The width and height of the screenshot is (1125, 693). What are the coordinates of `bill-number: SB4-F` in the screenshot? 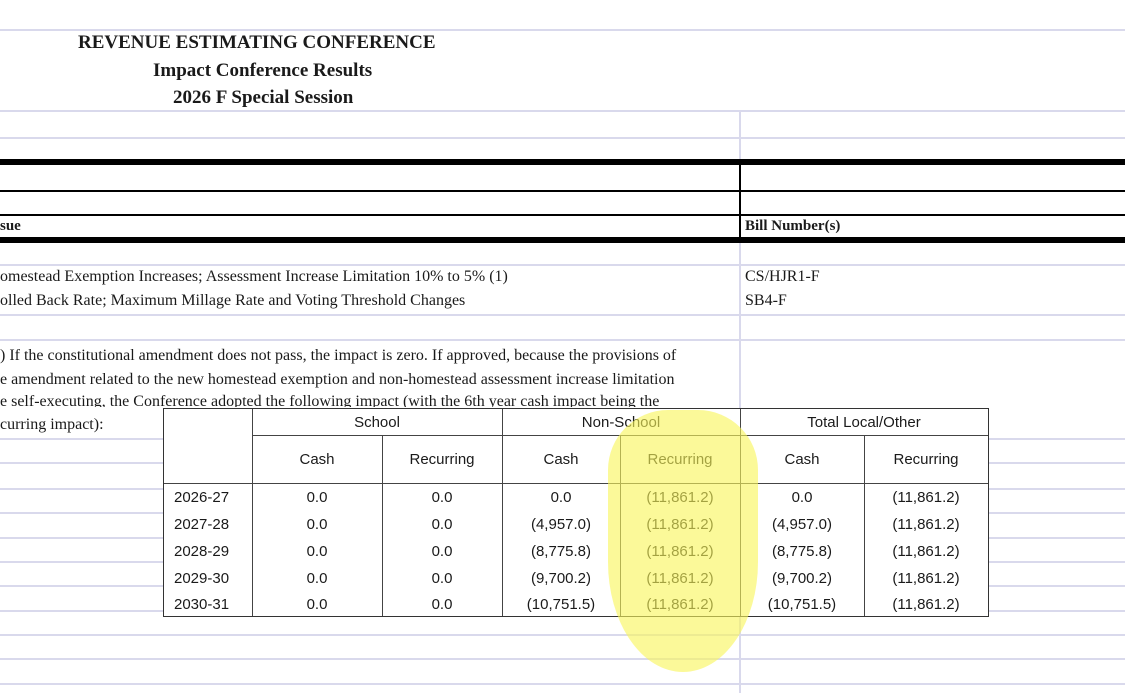 It's located at (766, 300).